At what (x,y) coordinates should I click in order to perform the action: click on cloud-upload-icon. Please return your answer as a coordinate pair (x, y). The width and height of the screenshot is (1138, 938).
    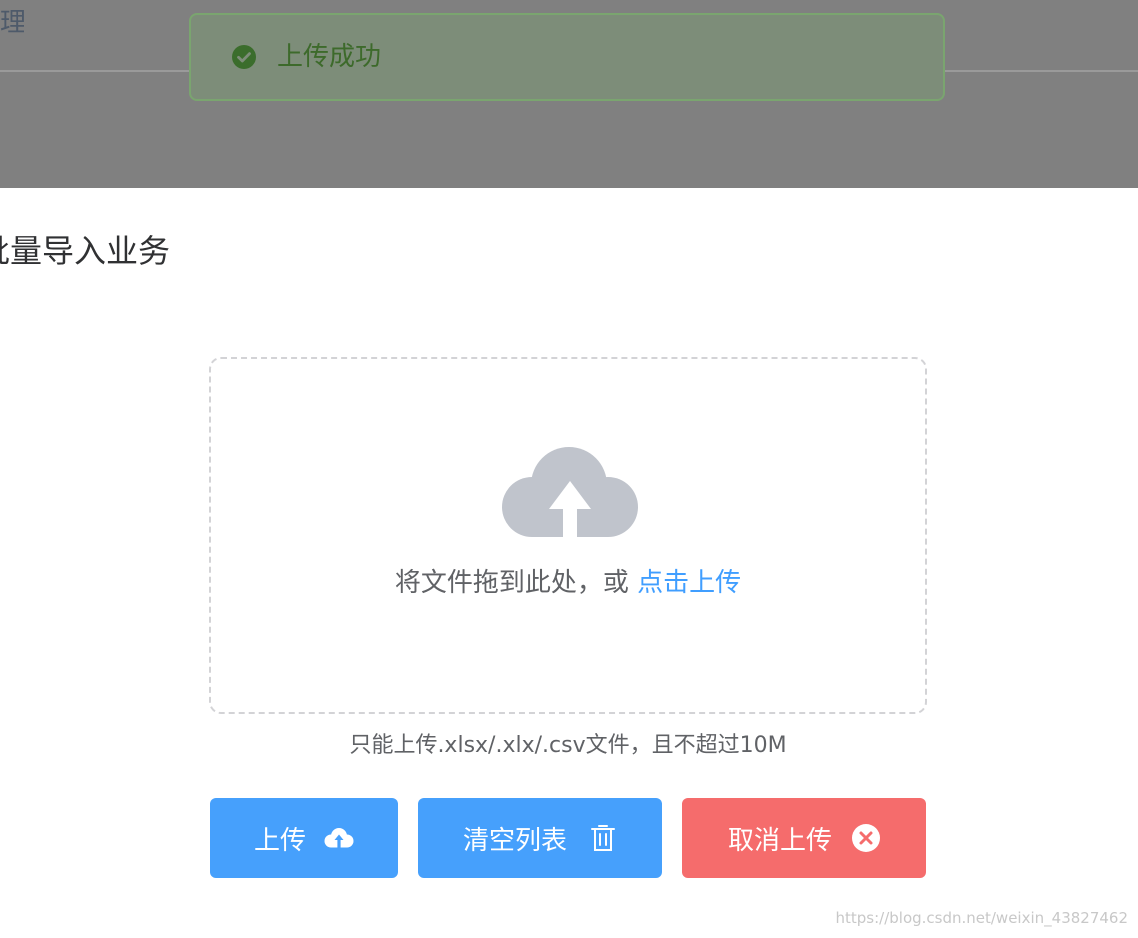
    Looking at the image, I should click on (339, 838).